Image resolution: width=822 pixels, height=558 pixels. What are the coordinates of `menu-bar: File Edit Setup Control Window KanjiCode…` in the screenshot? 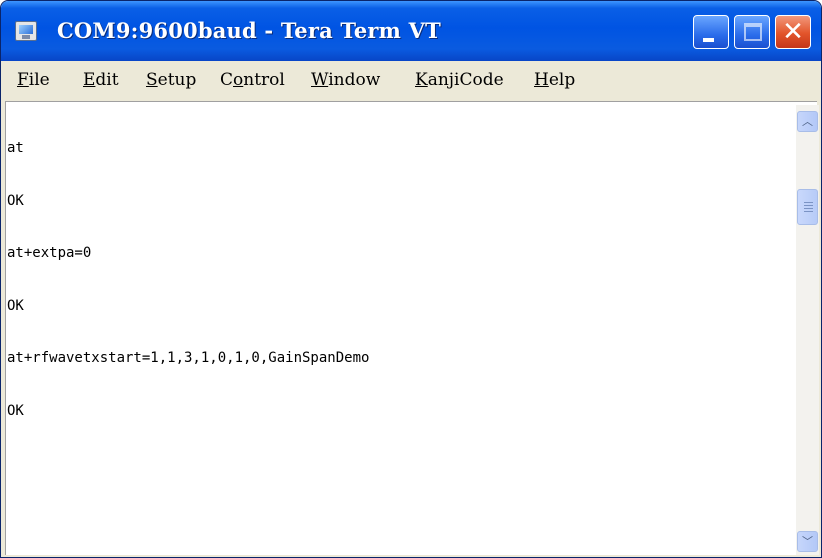 It's located at (411, 81).